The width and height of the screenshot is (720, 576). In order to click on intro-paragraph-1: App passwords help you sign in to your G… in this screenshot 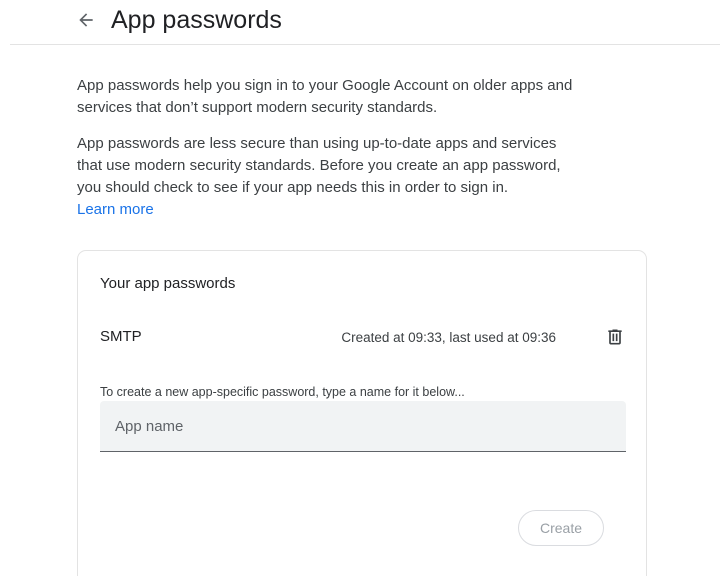, I will do `click(325, 96)`.